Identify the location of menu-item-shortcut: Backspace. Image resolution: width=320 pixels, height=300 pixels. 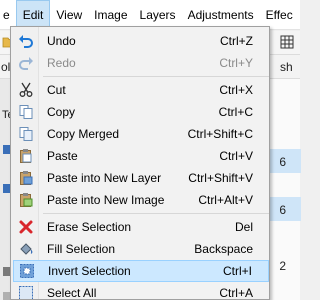
(223, 249).